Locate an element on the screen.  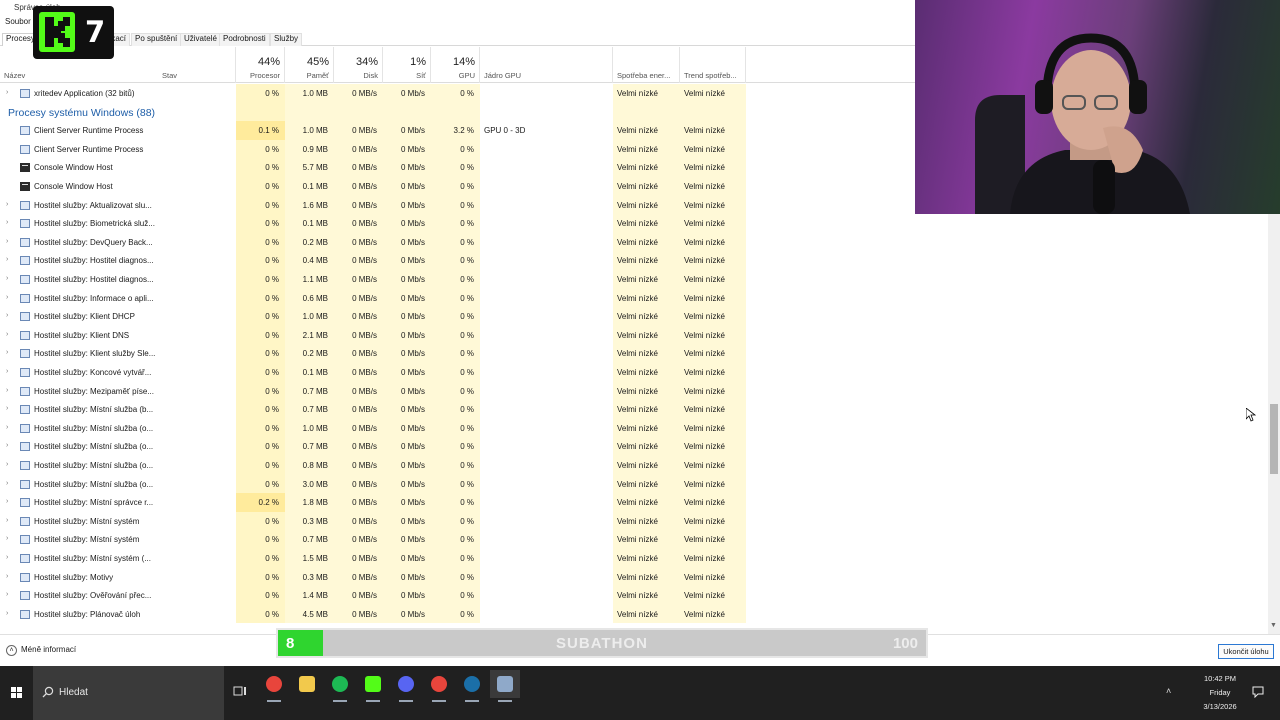
taskbar-app-file-explorer is located at coordinates (307, 684).